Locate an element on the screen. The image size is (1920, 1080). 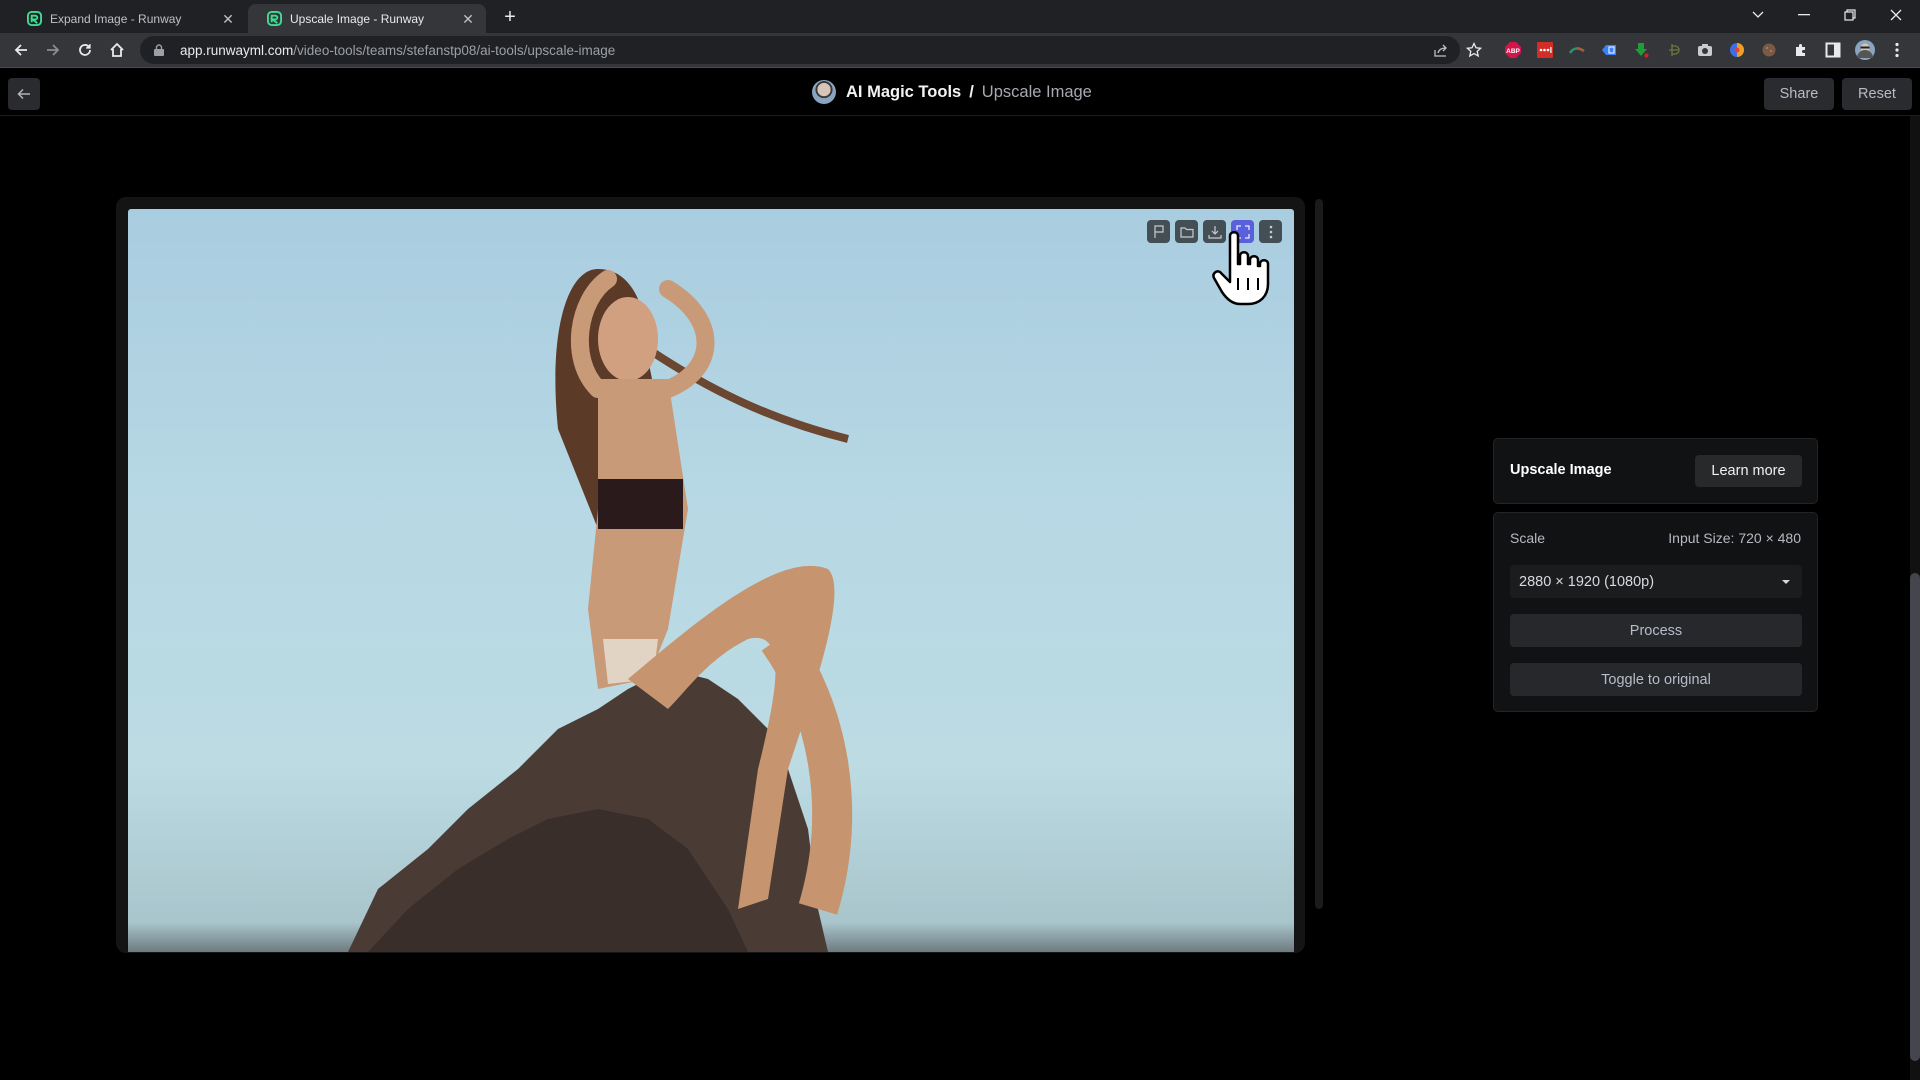
scale-label: Scale is located at coordinates (1528, 538).